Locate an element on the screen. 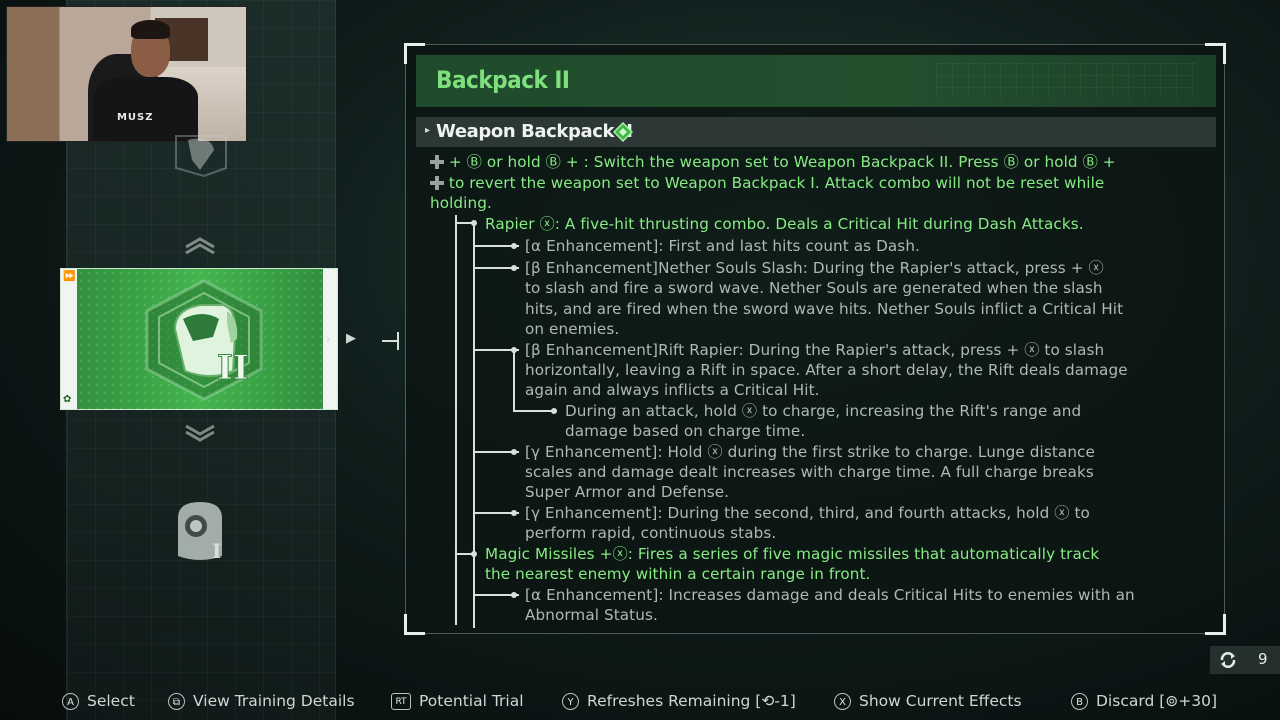 The image size is (1280, 720). enhancement-line: on enemies. is located at coordinates (572, 329).